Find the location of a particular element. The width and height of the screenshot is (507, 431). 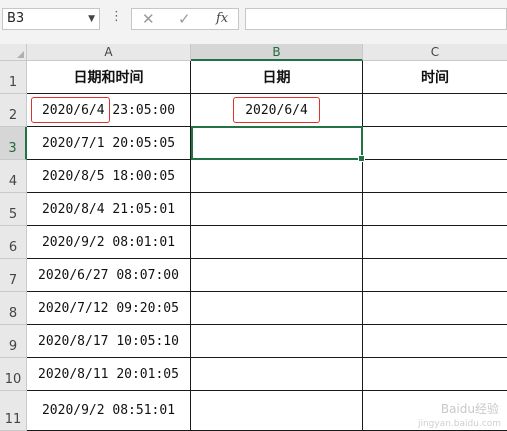

cancel-icon: ✕ is located at coordinates (148, 19).